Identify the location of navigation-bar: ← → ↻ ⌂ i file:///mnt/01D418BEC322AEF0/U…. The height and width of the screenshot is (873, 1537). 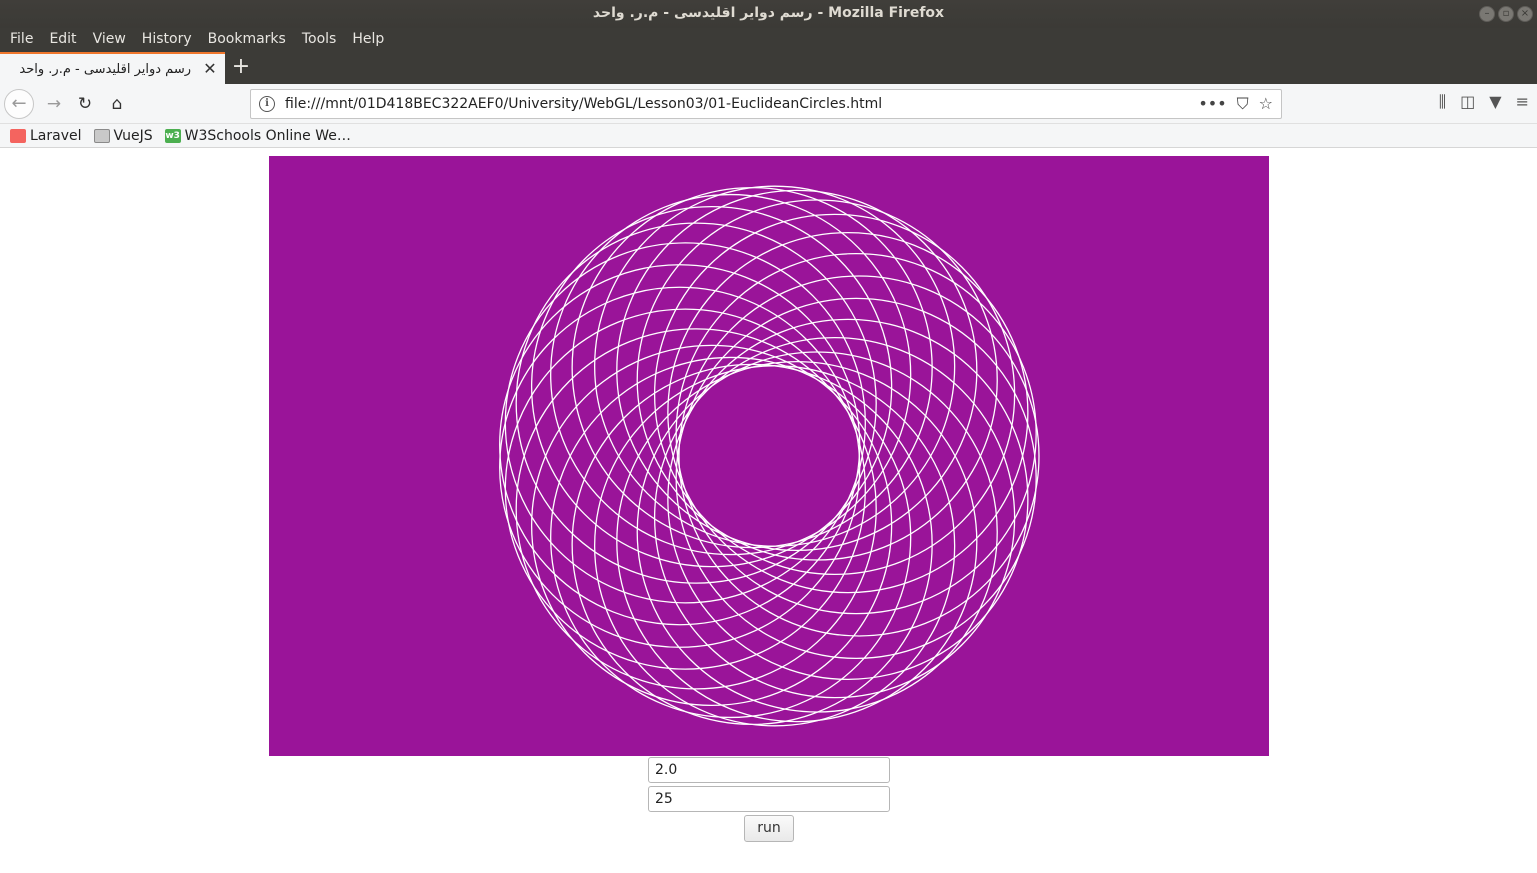
(768, 104).